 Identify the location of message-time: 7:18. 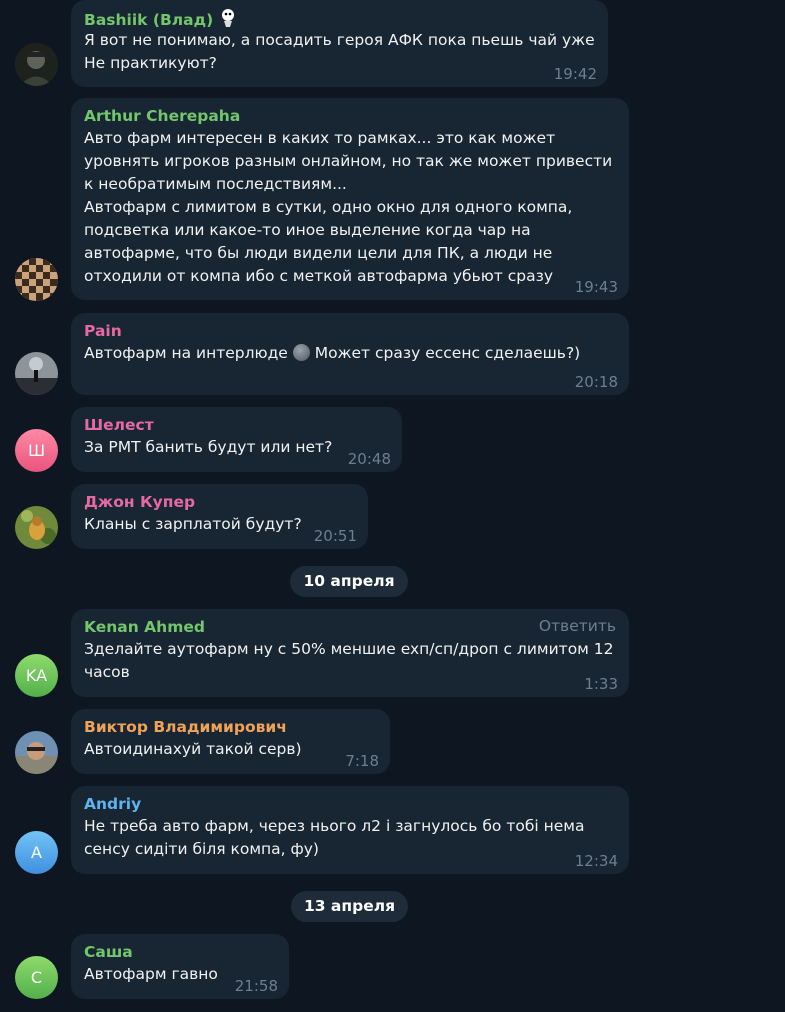
(362, 761).